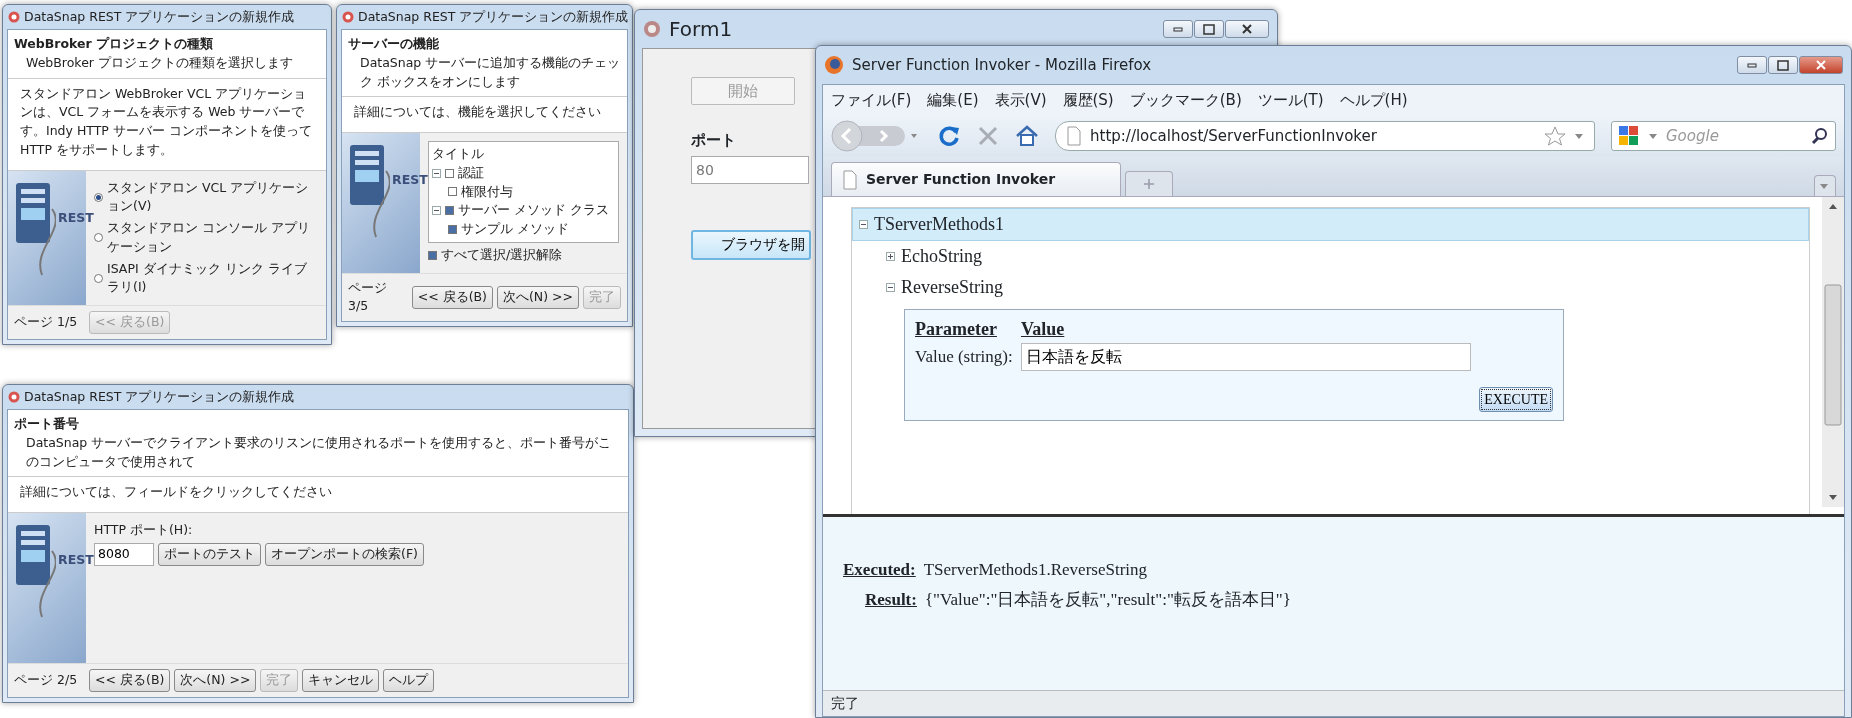 The width and height of the screenshot is (1852, 718). Describe the element at coordinates (834, 65) in the screenshot. I see `firefox-icon` at that location.